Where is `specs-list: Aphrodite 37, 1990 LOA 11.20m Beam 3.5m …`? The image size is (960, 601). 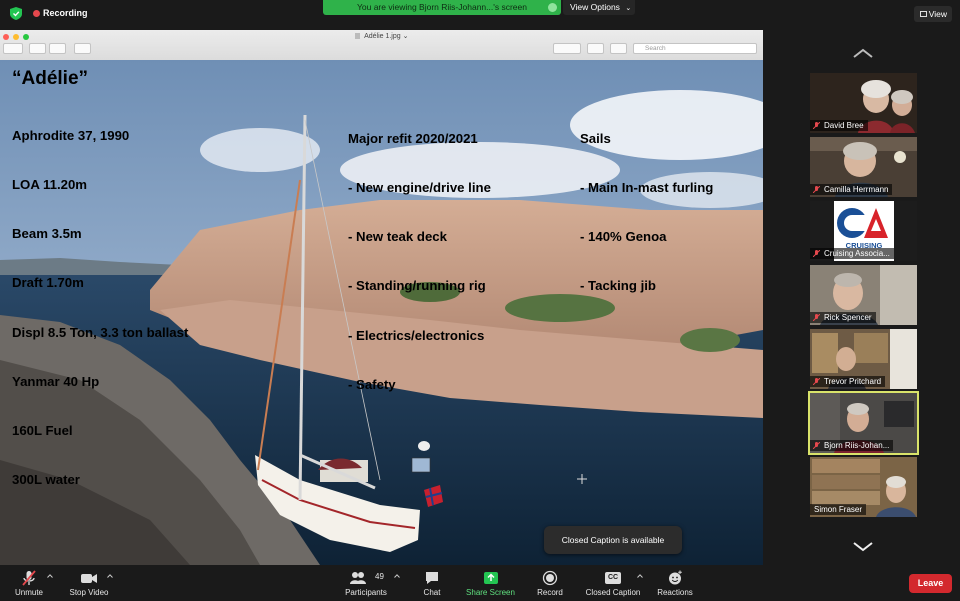 specs-list: Aphrodite 37, 1990 LOA 11.20m Beam 3.5m … is located at coordinates (100, 308).